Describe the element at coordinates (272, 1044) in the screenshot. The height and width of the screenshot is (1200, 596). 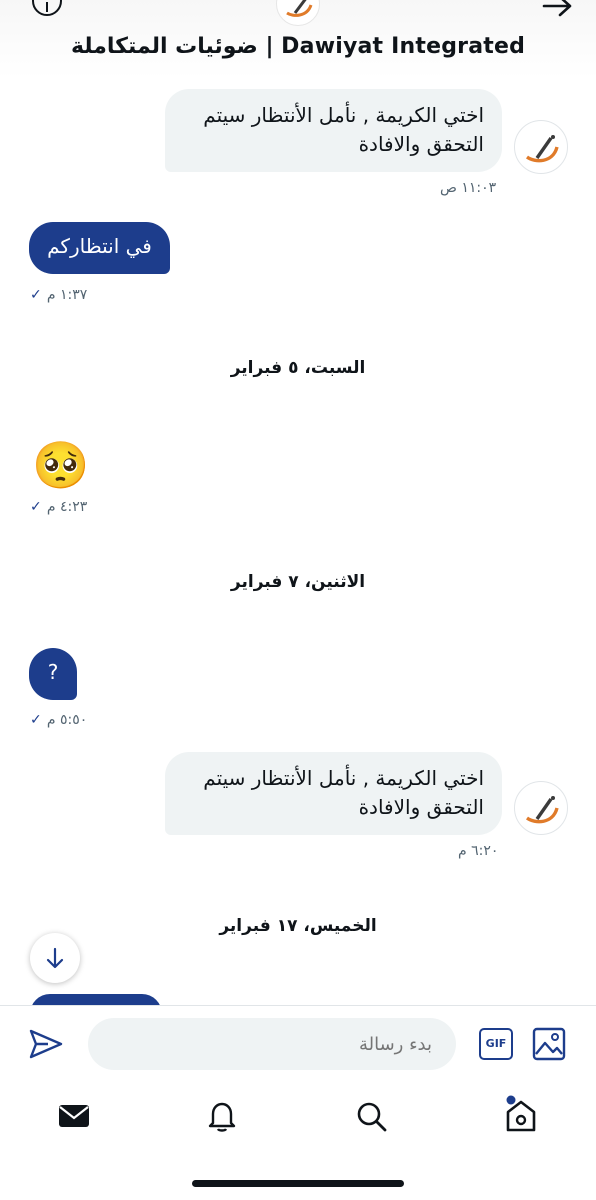
I see `message-input` at that location.